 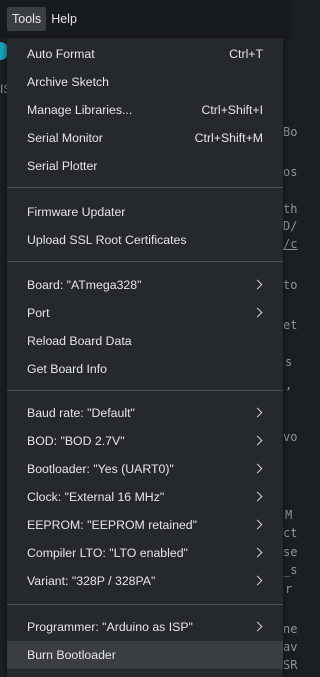 What do you see at coordinates (290, 244) in the screenshot?
I see `bg-code: /c` at bounding box center [290, 244].